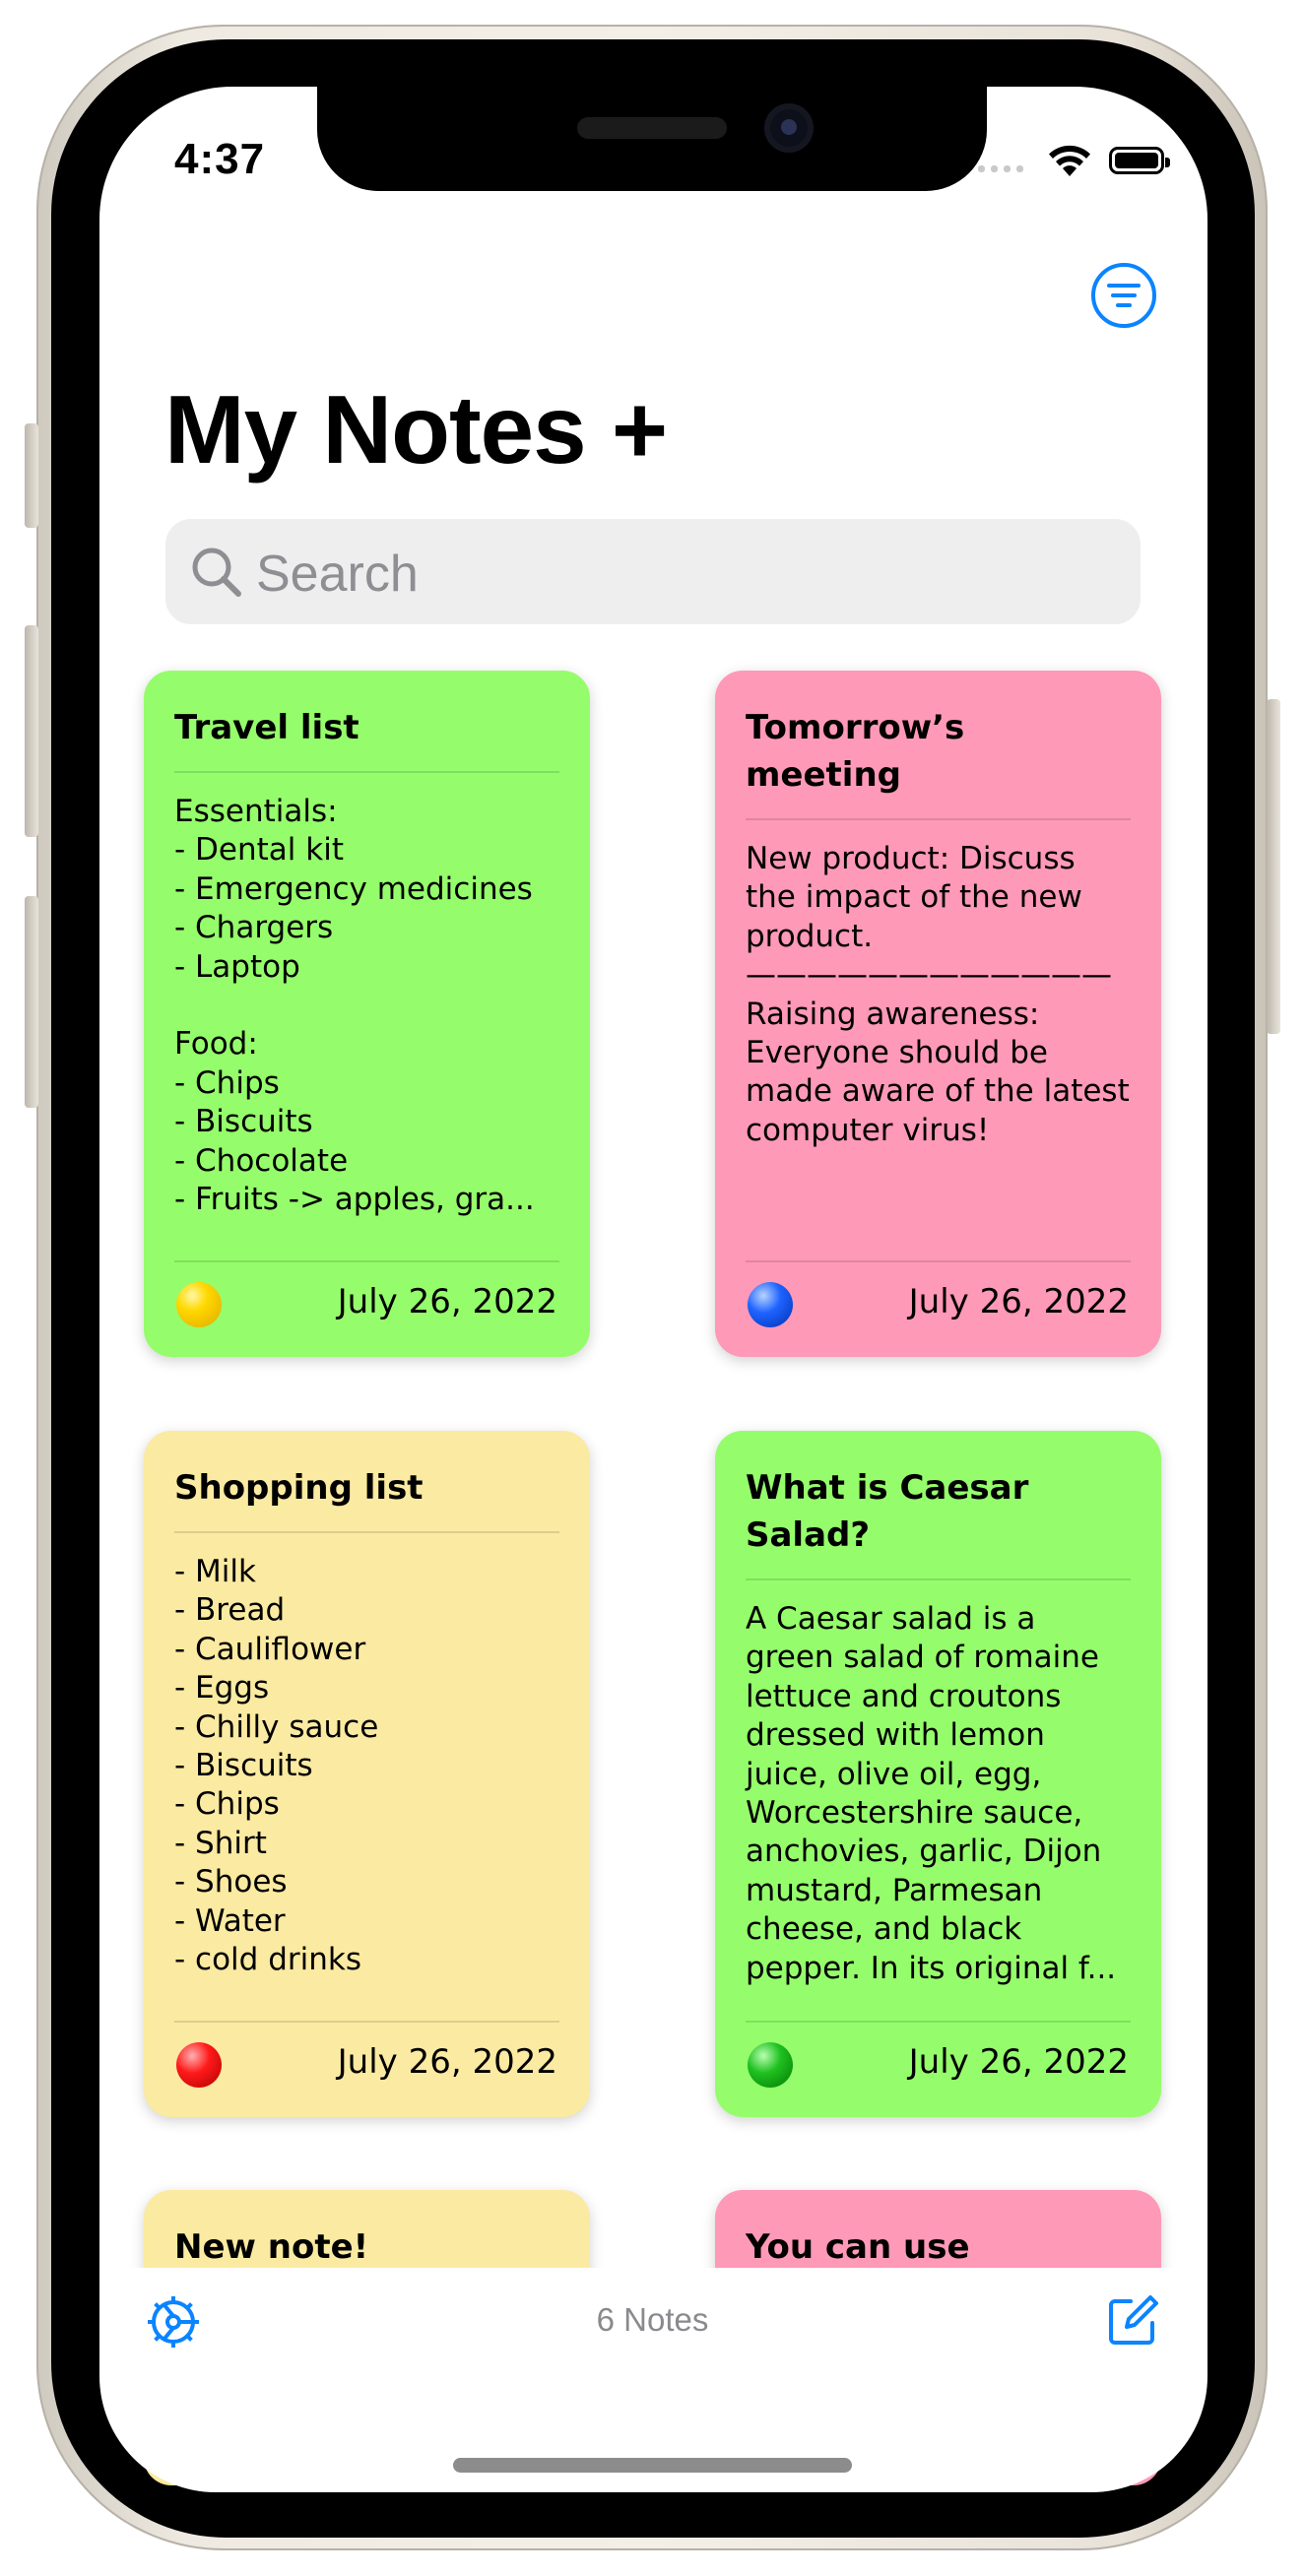  I want to click on red-dot-icon, so click(199, 2065).